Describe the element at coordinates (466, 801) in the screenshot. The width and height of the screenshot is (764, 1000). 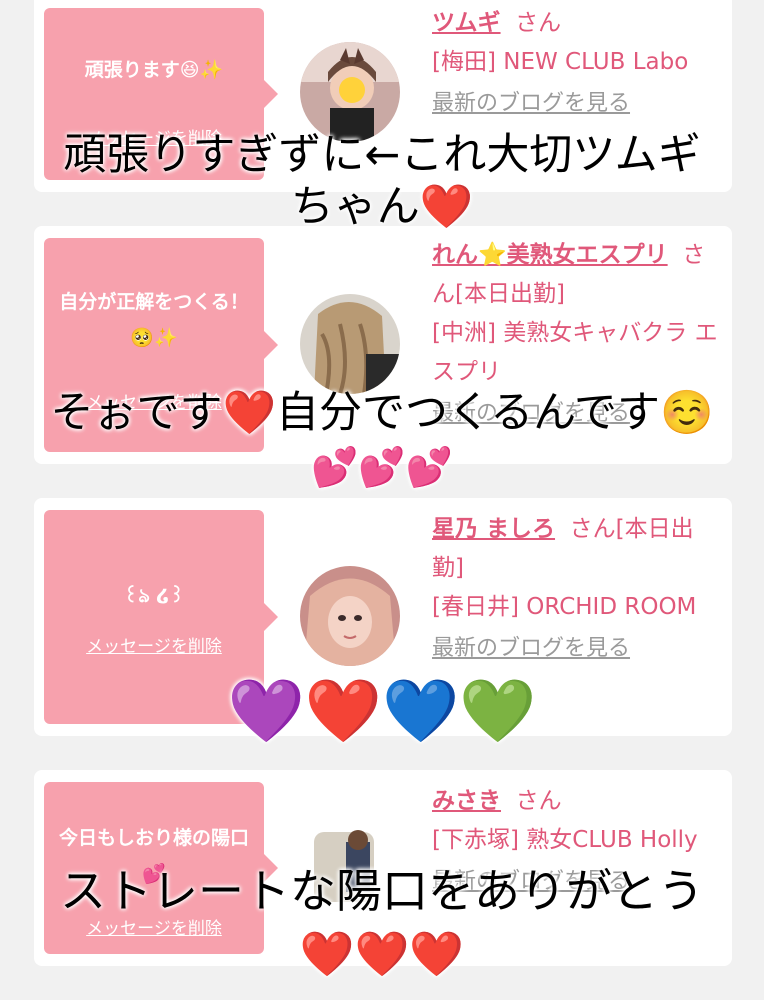
I see `cast-name-link: みさき` at that location.